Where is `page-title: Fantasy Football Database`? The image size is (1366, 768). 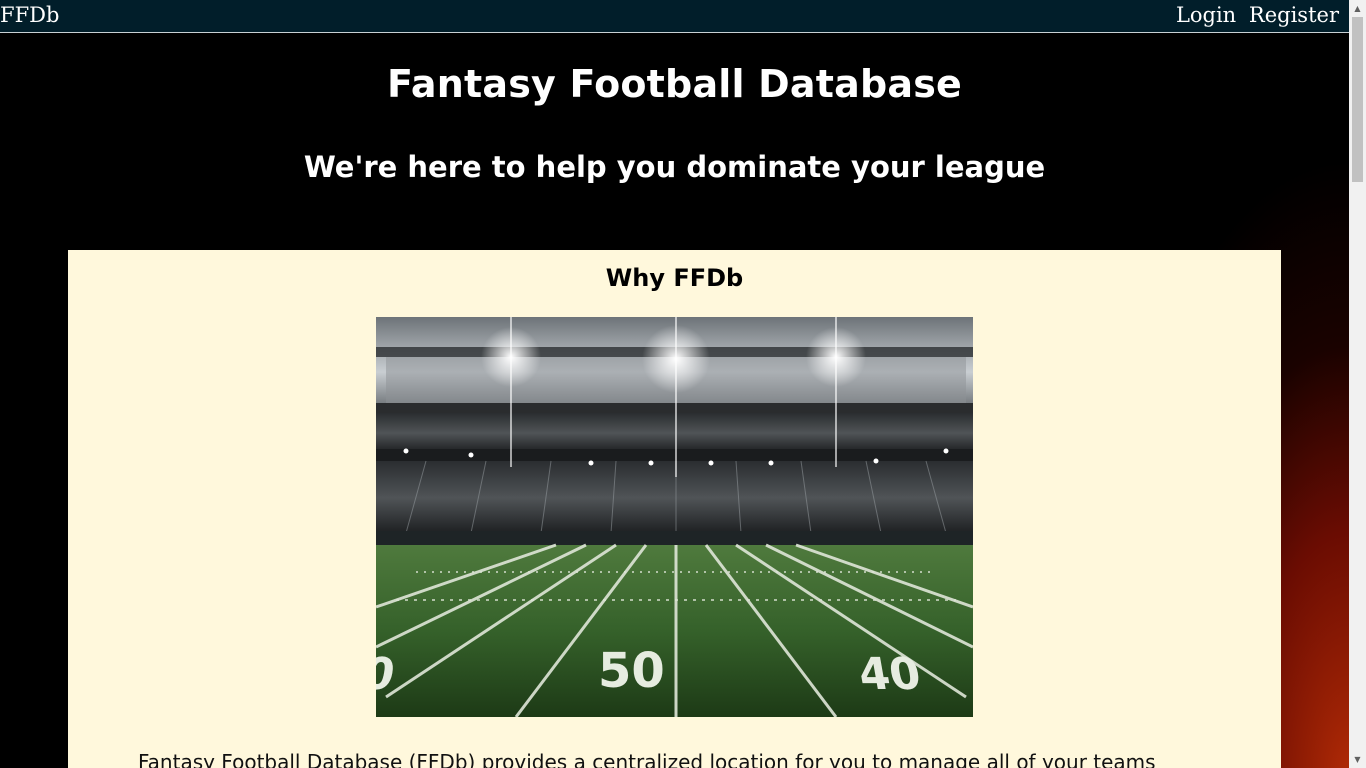 page-title: Fantasy Football Database is located at coordinates (674, 84).